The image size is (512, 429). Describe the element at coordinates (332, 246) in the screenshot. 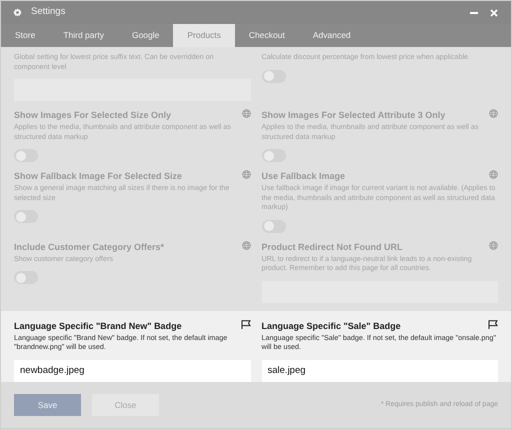

I see `setting-title: Product Redirect Not Found URL` at that location.